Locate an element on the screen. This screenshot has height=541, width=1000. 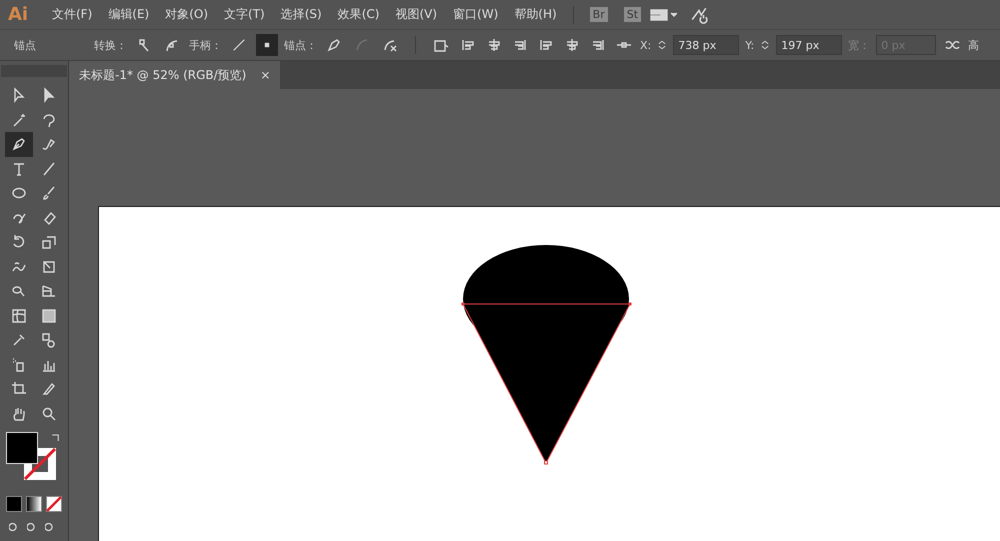
none-mode-button is located at coordinates (54, 504).